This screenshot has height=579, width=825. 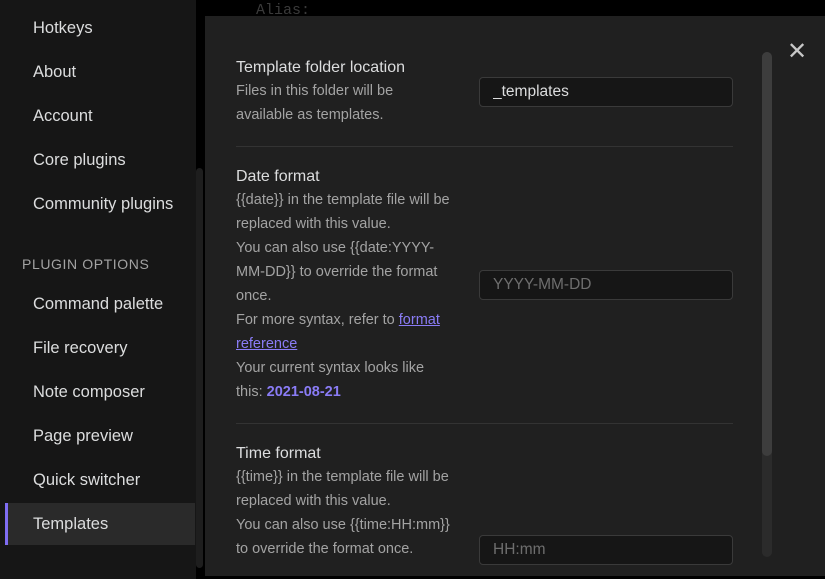 What do you see at coordinates (317, 320) in the screenshot?
I see `syntax-prefix: For more syntax, refer to` at bounding box center [317, 320].